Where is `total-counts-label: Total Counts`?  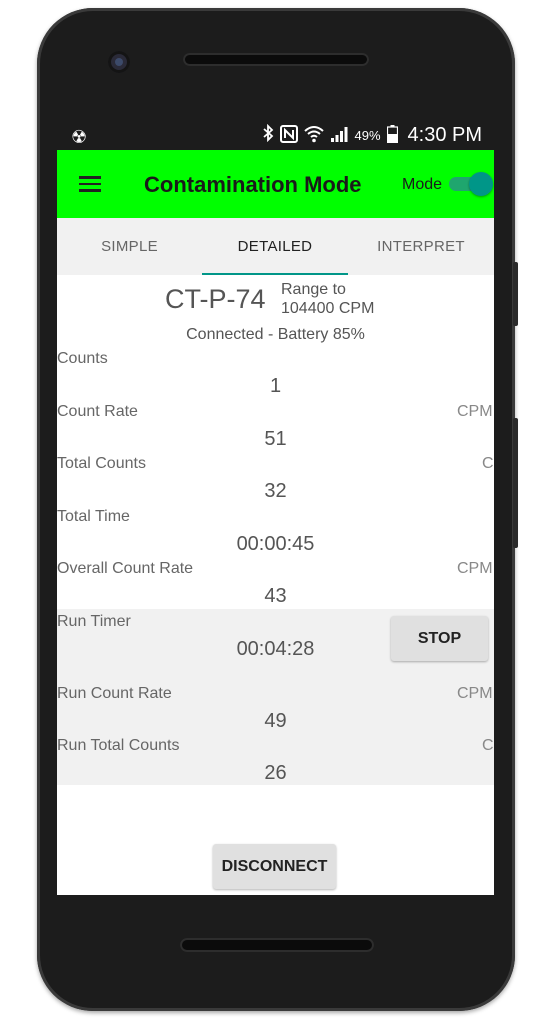 total-counts-label: Total Counts is located at coordinates (101, 463).